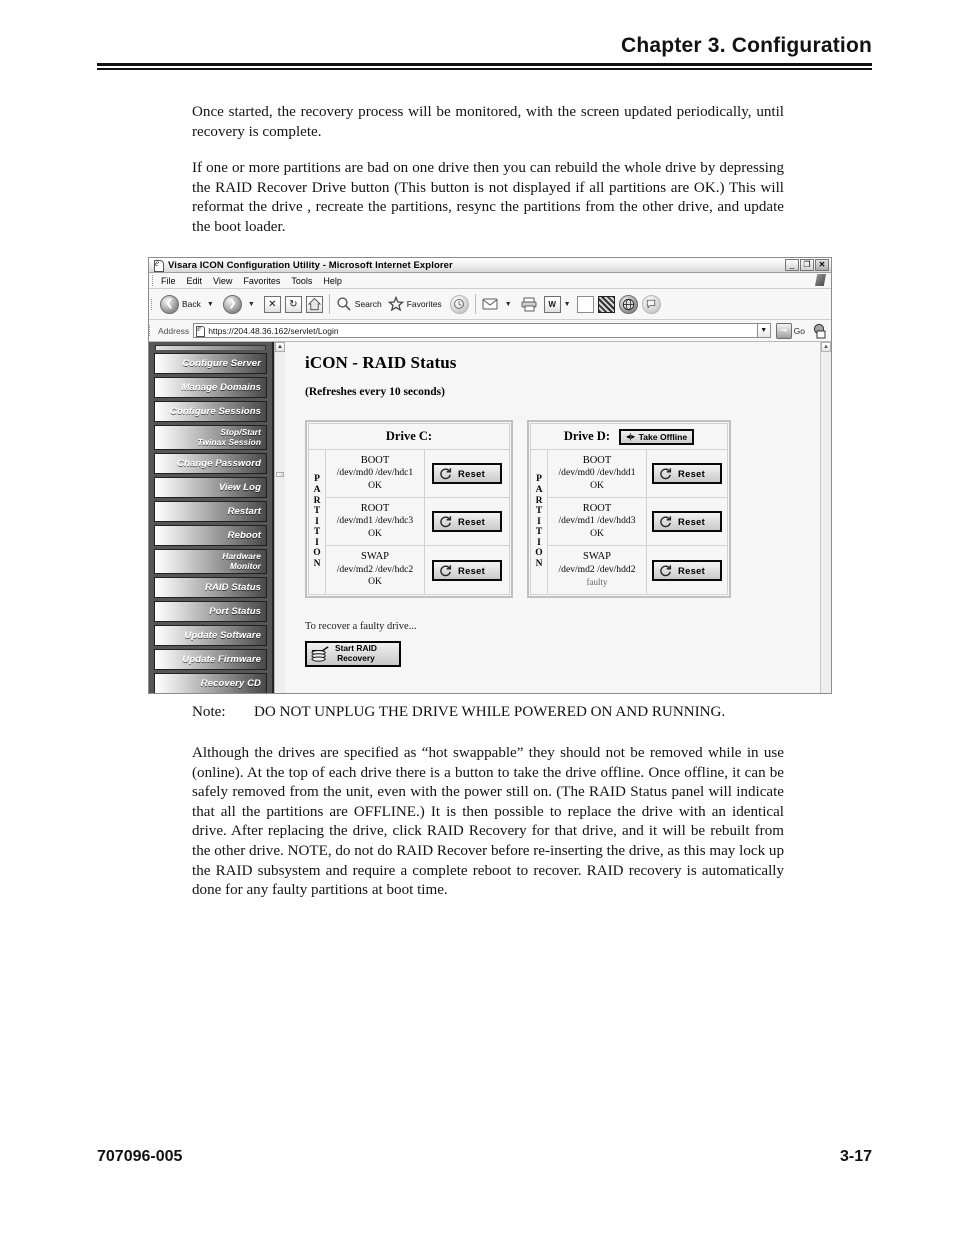  Describe the element at coordinates (169, 304) in the screenshot. I see `back-arrow-icon: ❮` at that location.